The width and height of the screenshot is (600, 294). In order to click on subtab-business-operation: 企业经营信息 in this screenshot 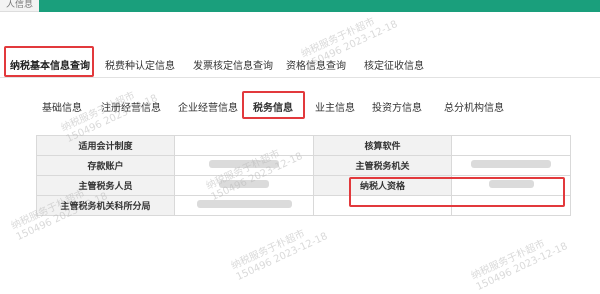, I will do `click(208, 106)`.